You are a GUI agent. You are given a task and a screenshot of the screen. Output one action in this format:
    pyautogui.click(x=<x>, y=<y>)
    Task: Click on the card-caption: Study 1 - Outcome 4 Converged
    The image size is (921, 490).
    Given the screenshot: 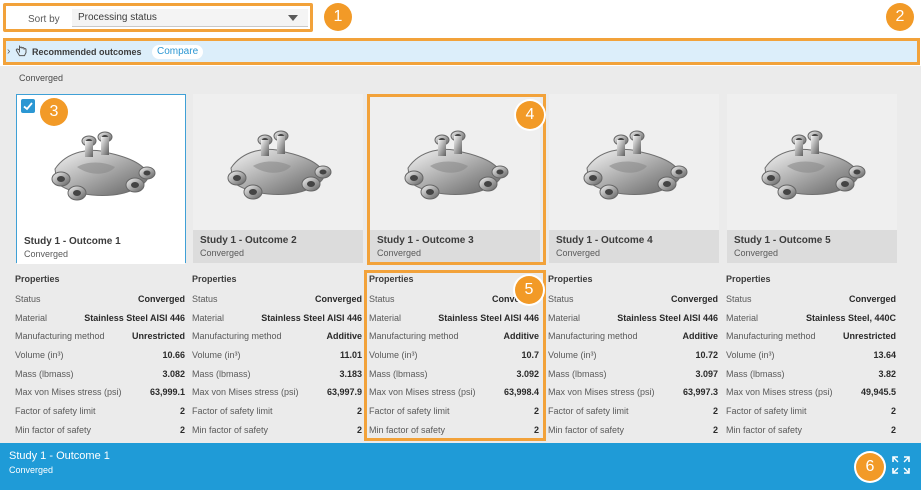 What is the action you would take?
    pyautogui.click(x=634, y=246)
    